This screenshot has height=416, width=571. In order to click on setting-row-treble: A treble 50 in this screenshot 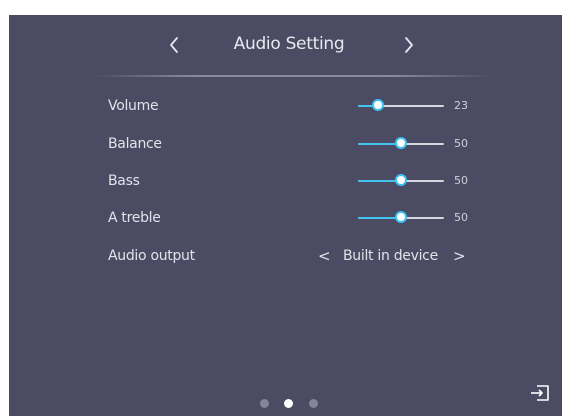, I will do `click(285, 218)`.